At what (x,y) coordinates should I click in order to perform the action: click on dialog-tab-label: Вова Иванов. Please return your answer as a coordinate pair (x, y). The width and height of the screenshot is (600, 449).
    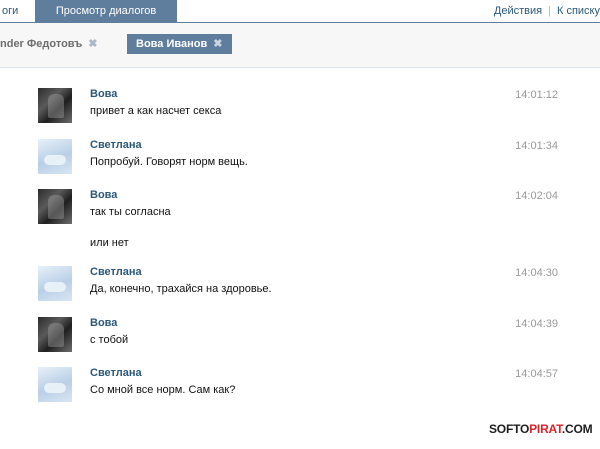
    Looking at the image, I should click on (172, 44).